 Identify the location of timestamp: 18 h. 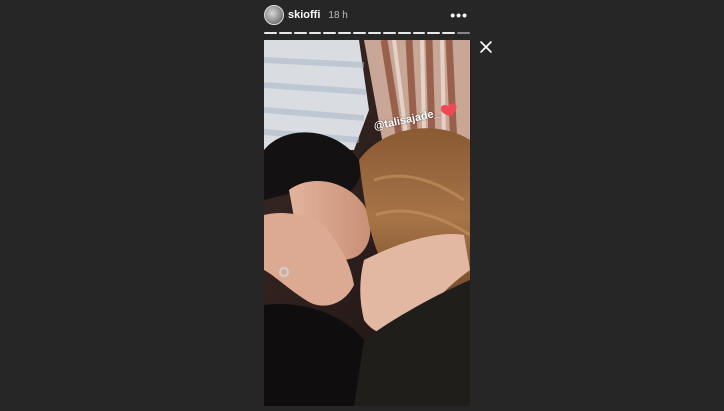
(338, 15).